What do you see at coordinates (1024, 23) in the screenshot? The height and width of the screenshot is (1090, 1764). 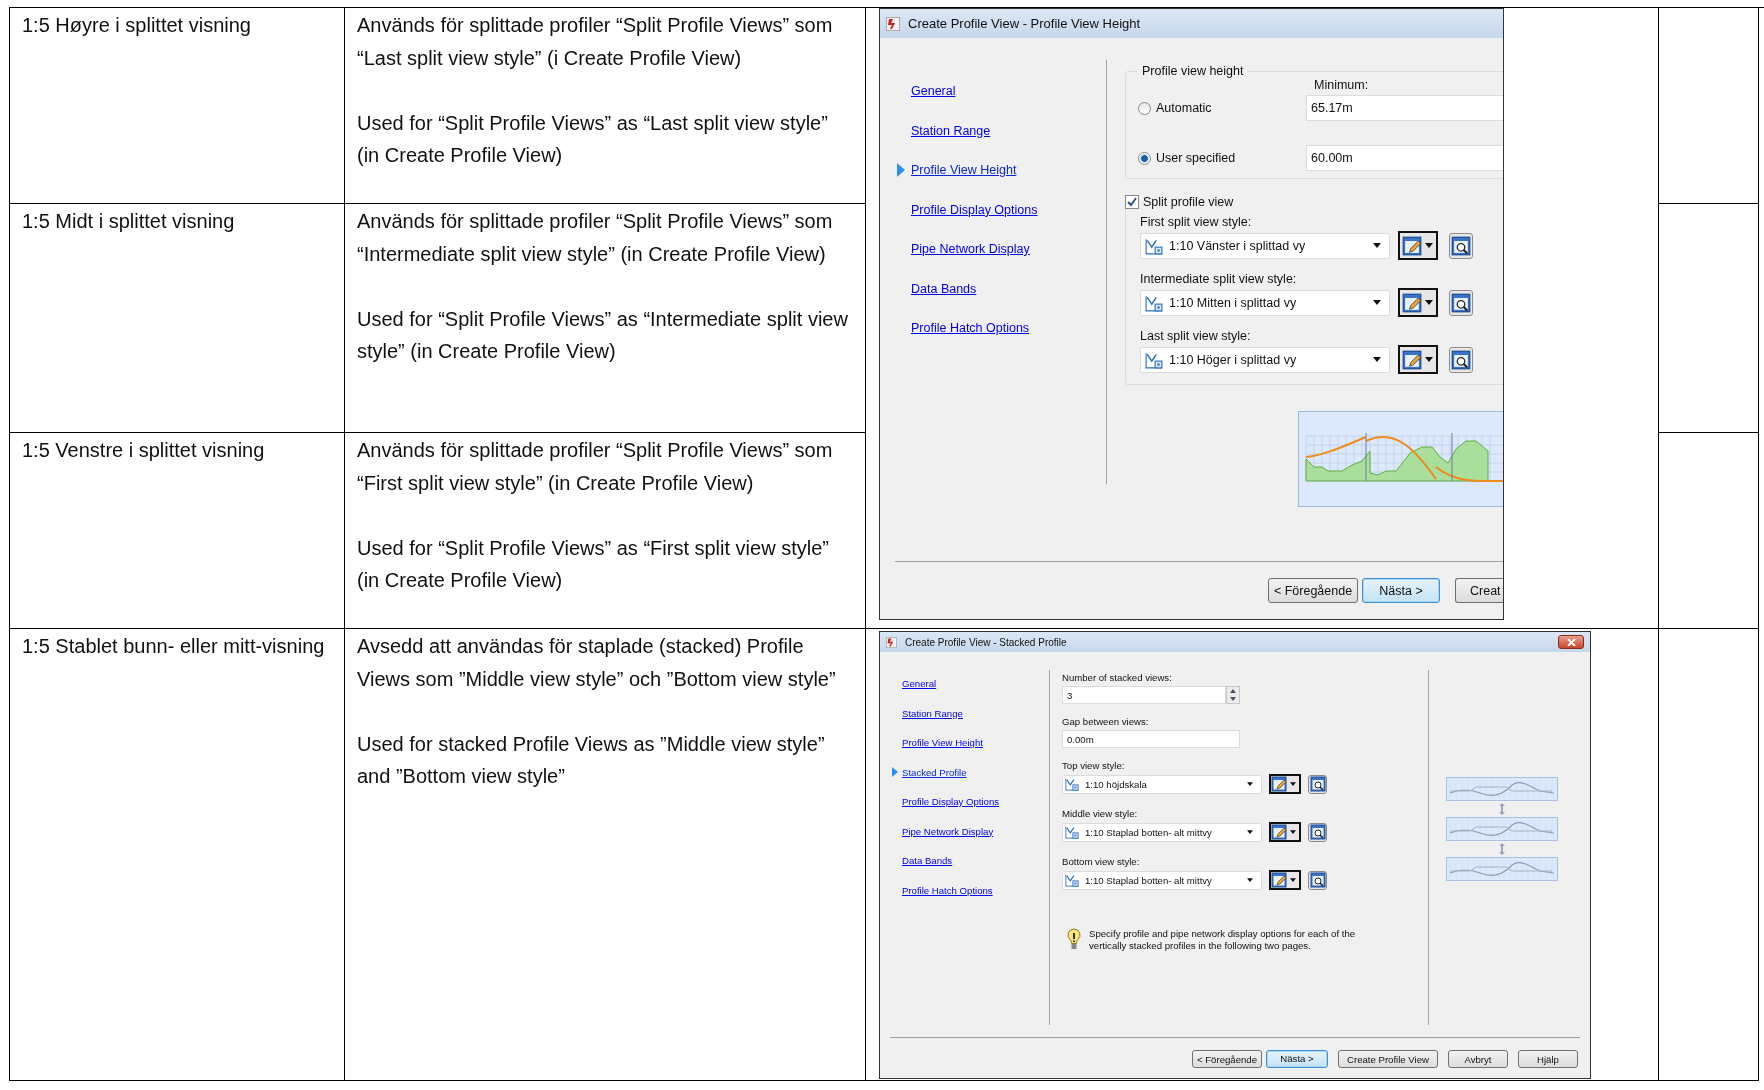 I see `window-title: Create Profile View - Profile View Height` at bounding box center [1024, 23].